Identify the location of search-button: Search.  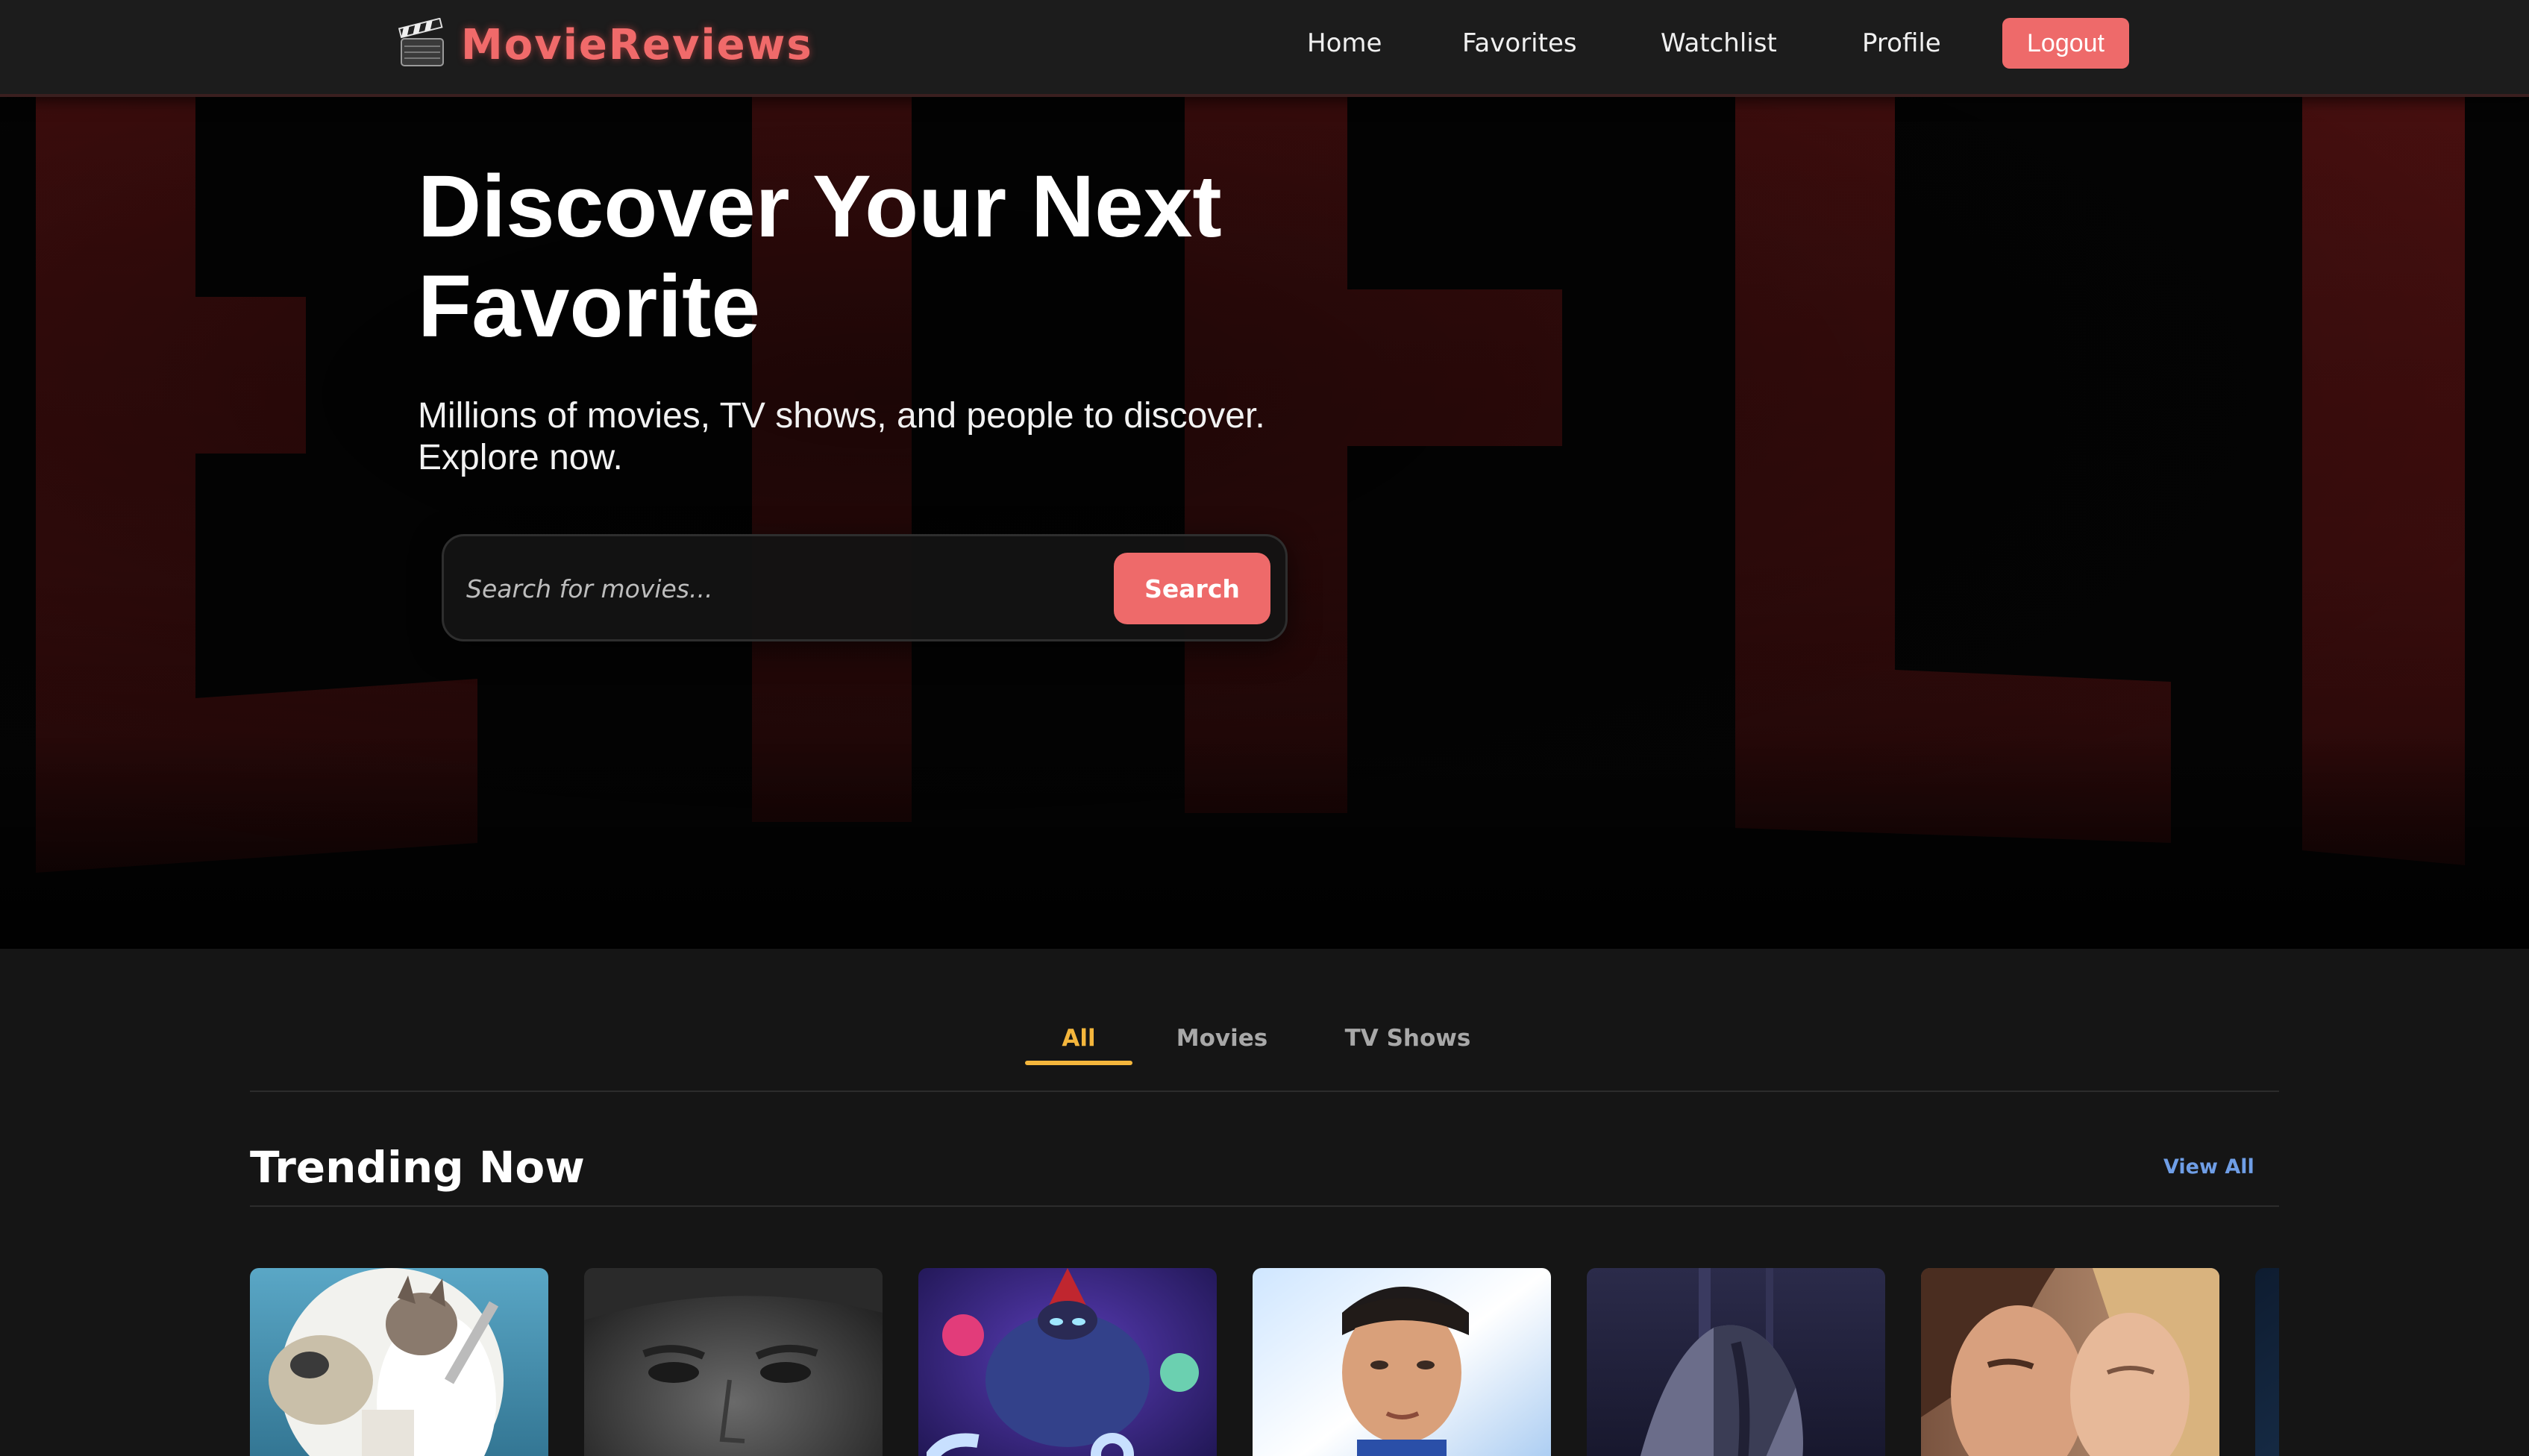
(1192, 588).